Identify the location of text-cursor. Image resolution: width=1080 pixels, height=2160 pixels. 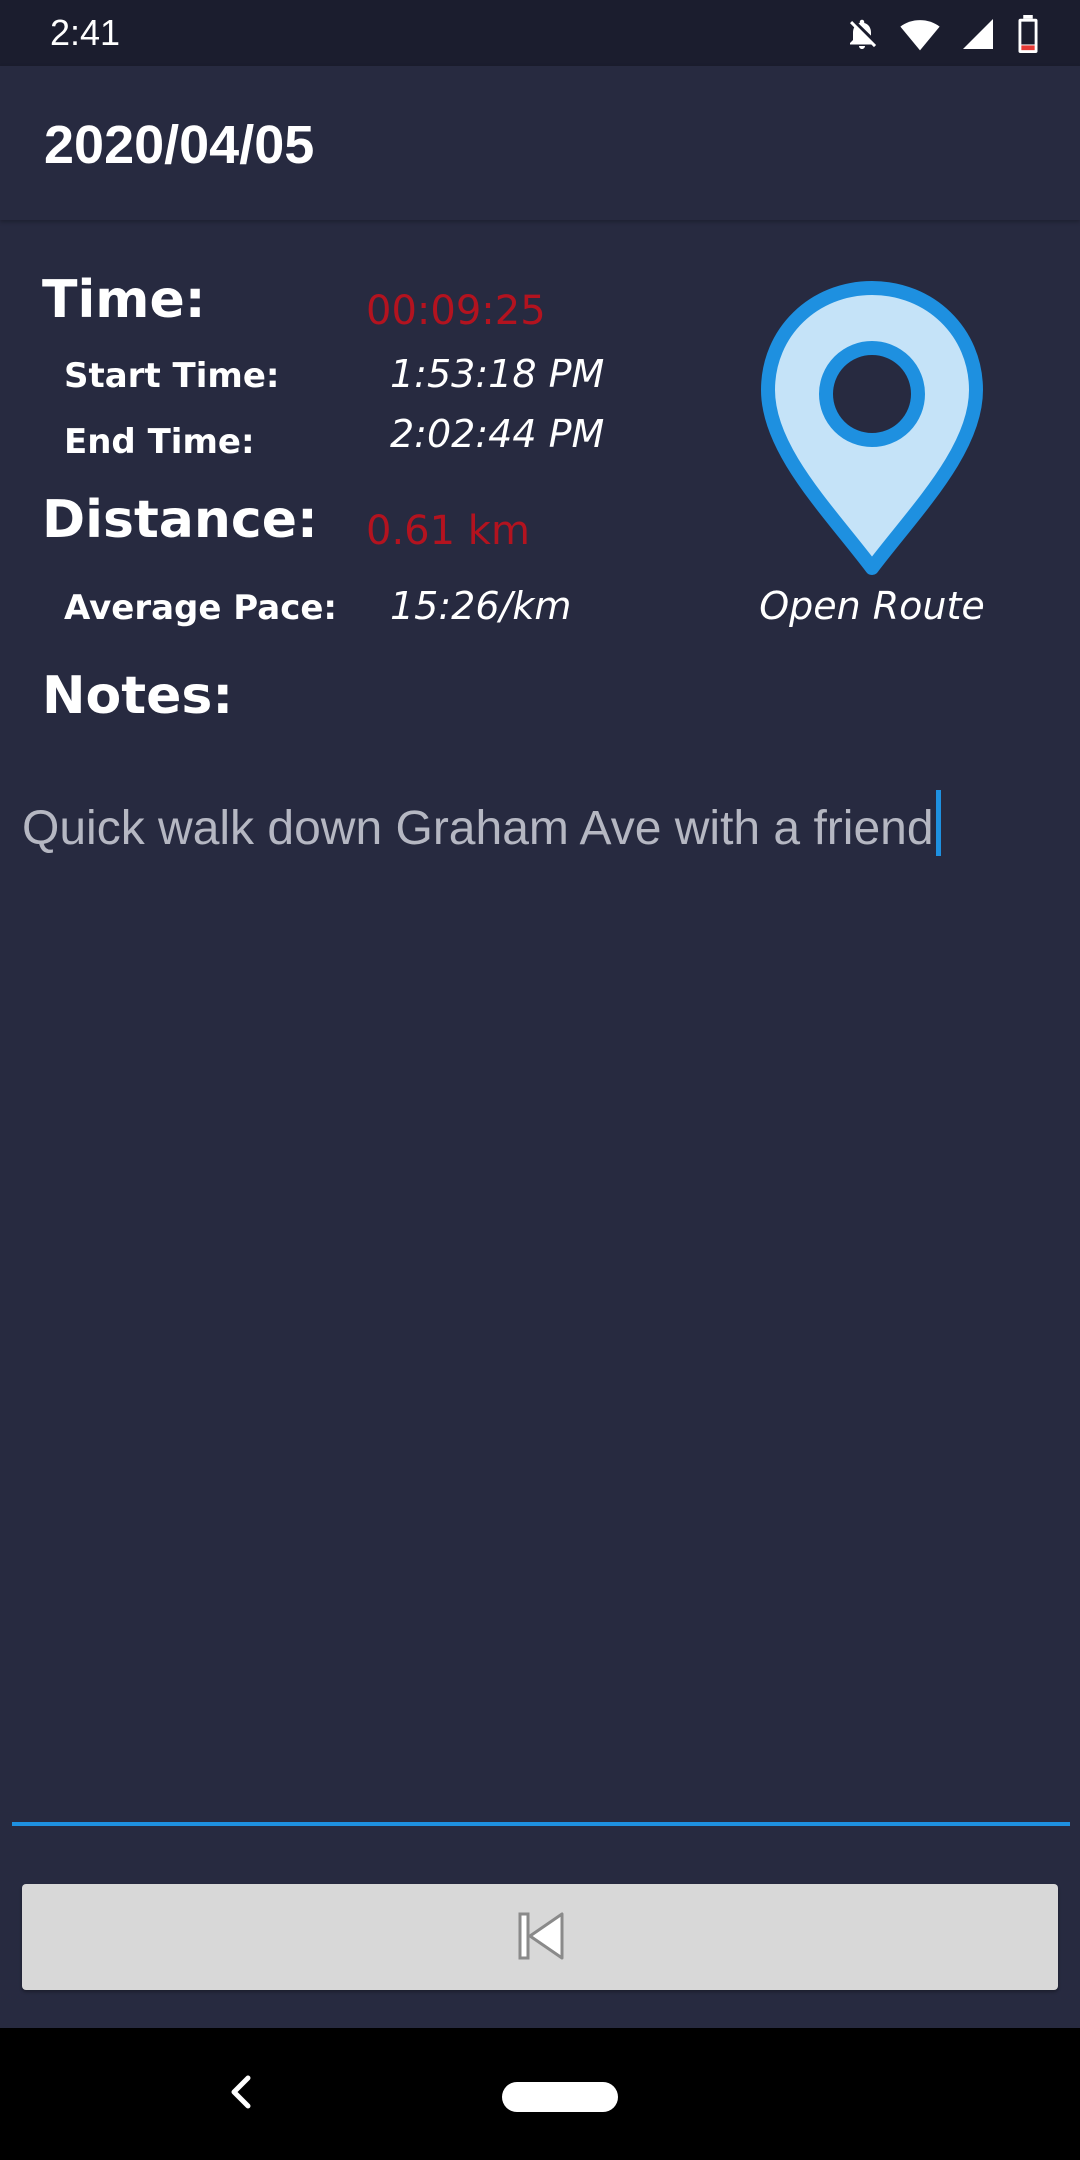
(938, 823).